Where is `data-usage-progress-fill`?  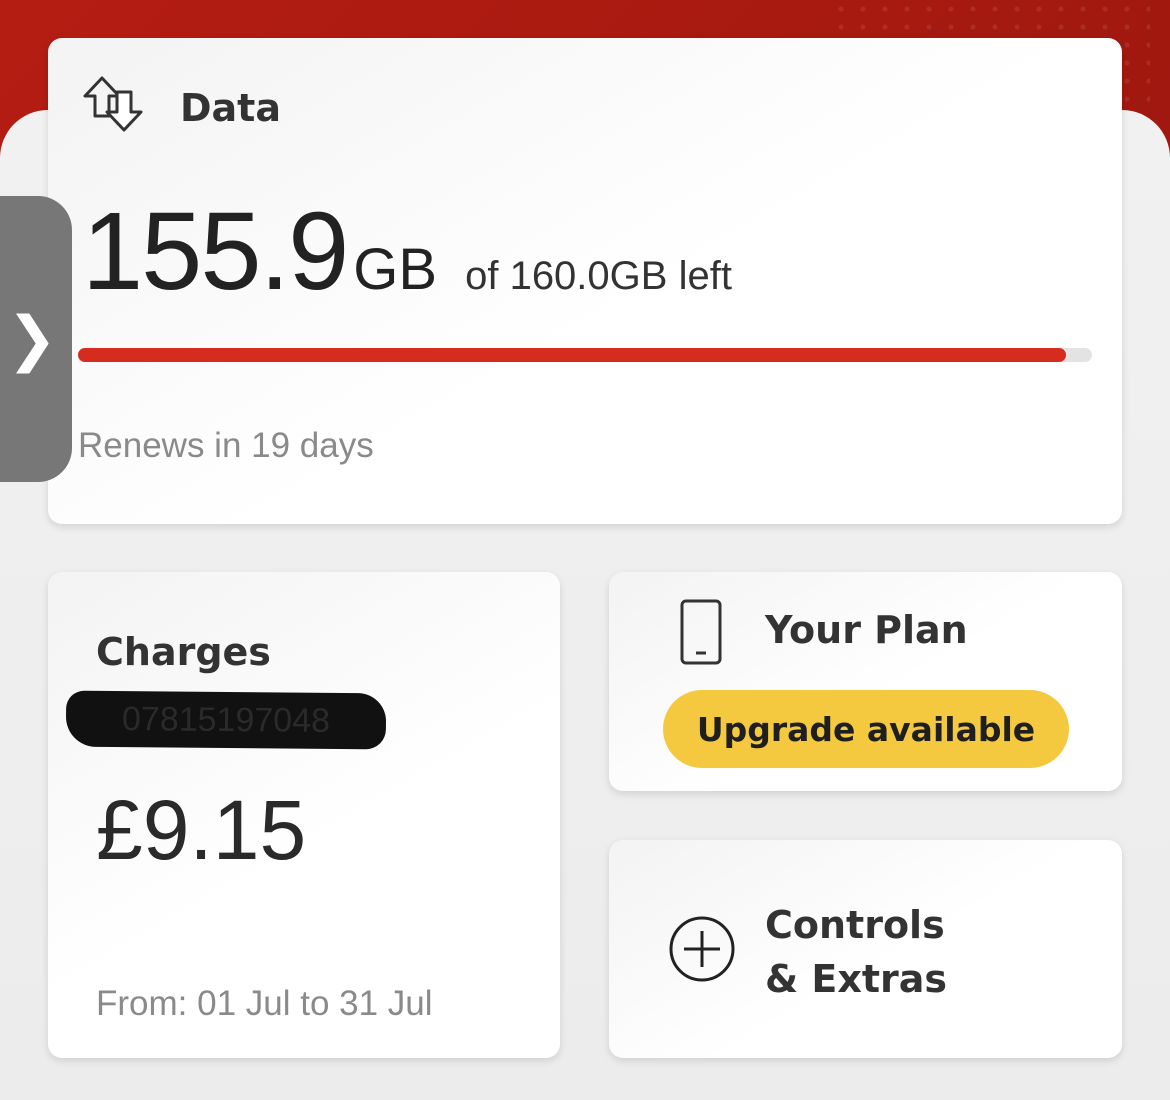 data-usage-progress-fill is located at coordinates (572, 355).